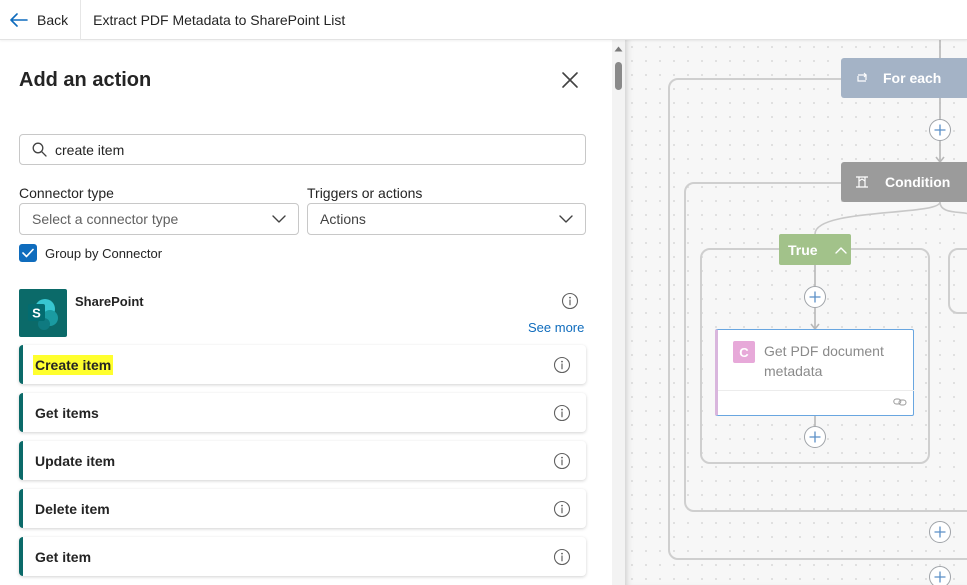 The height and width of the screenshot is (585, 967). I want to click on action-item-create-item: Create item, so click(302, 364).